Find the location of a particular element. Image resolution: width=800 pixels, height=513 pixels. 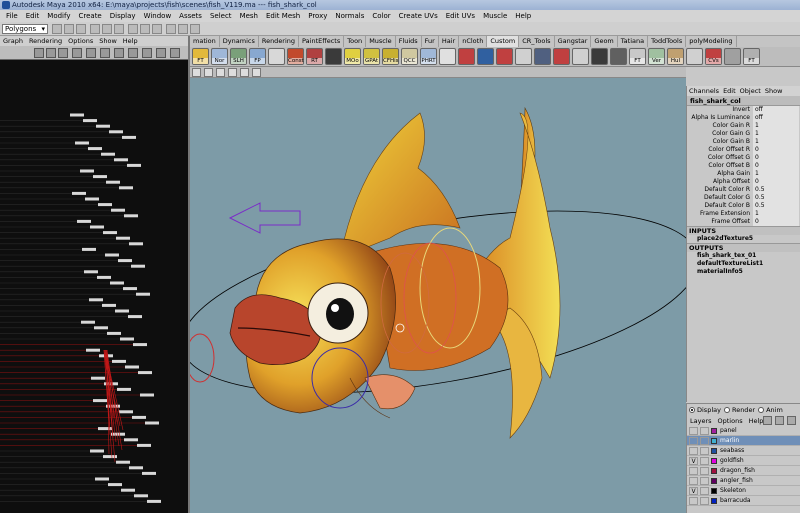

shelf-tool-icon: PHRT is located at coordinates (428, 56).